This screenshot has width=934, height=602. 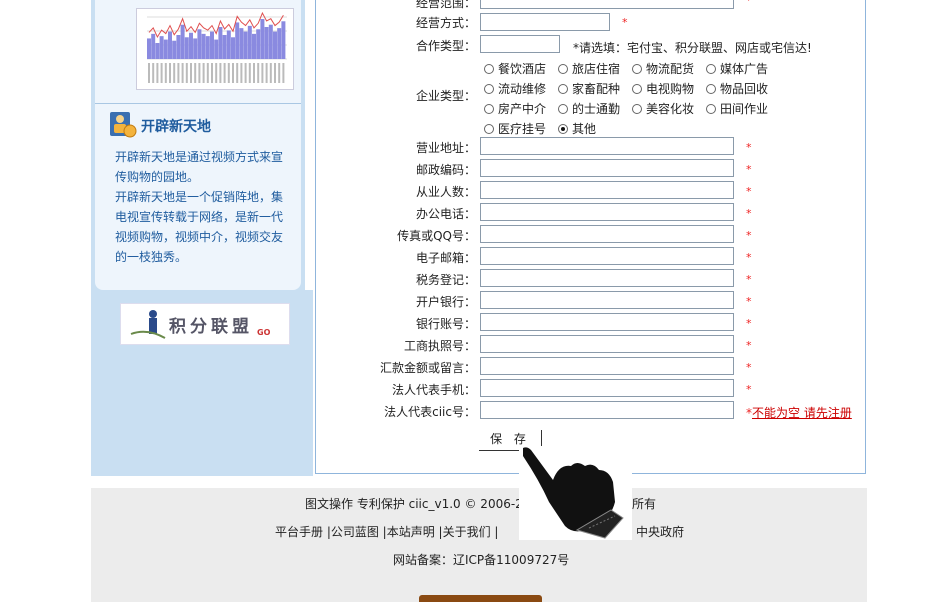 What do you see at coordinates (670, 109) in the screenshot?
I see `company-type-label: 美容化妆` at bounding box center [670, 109].